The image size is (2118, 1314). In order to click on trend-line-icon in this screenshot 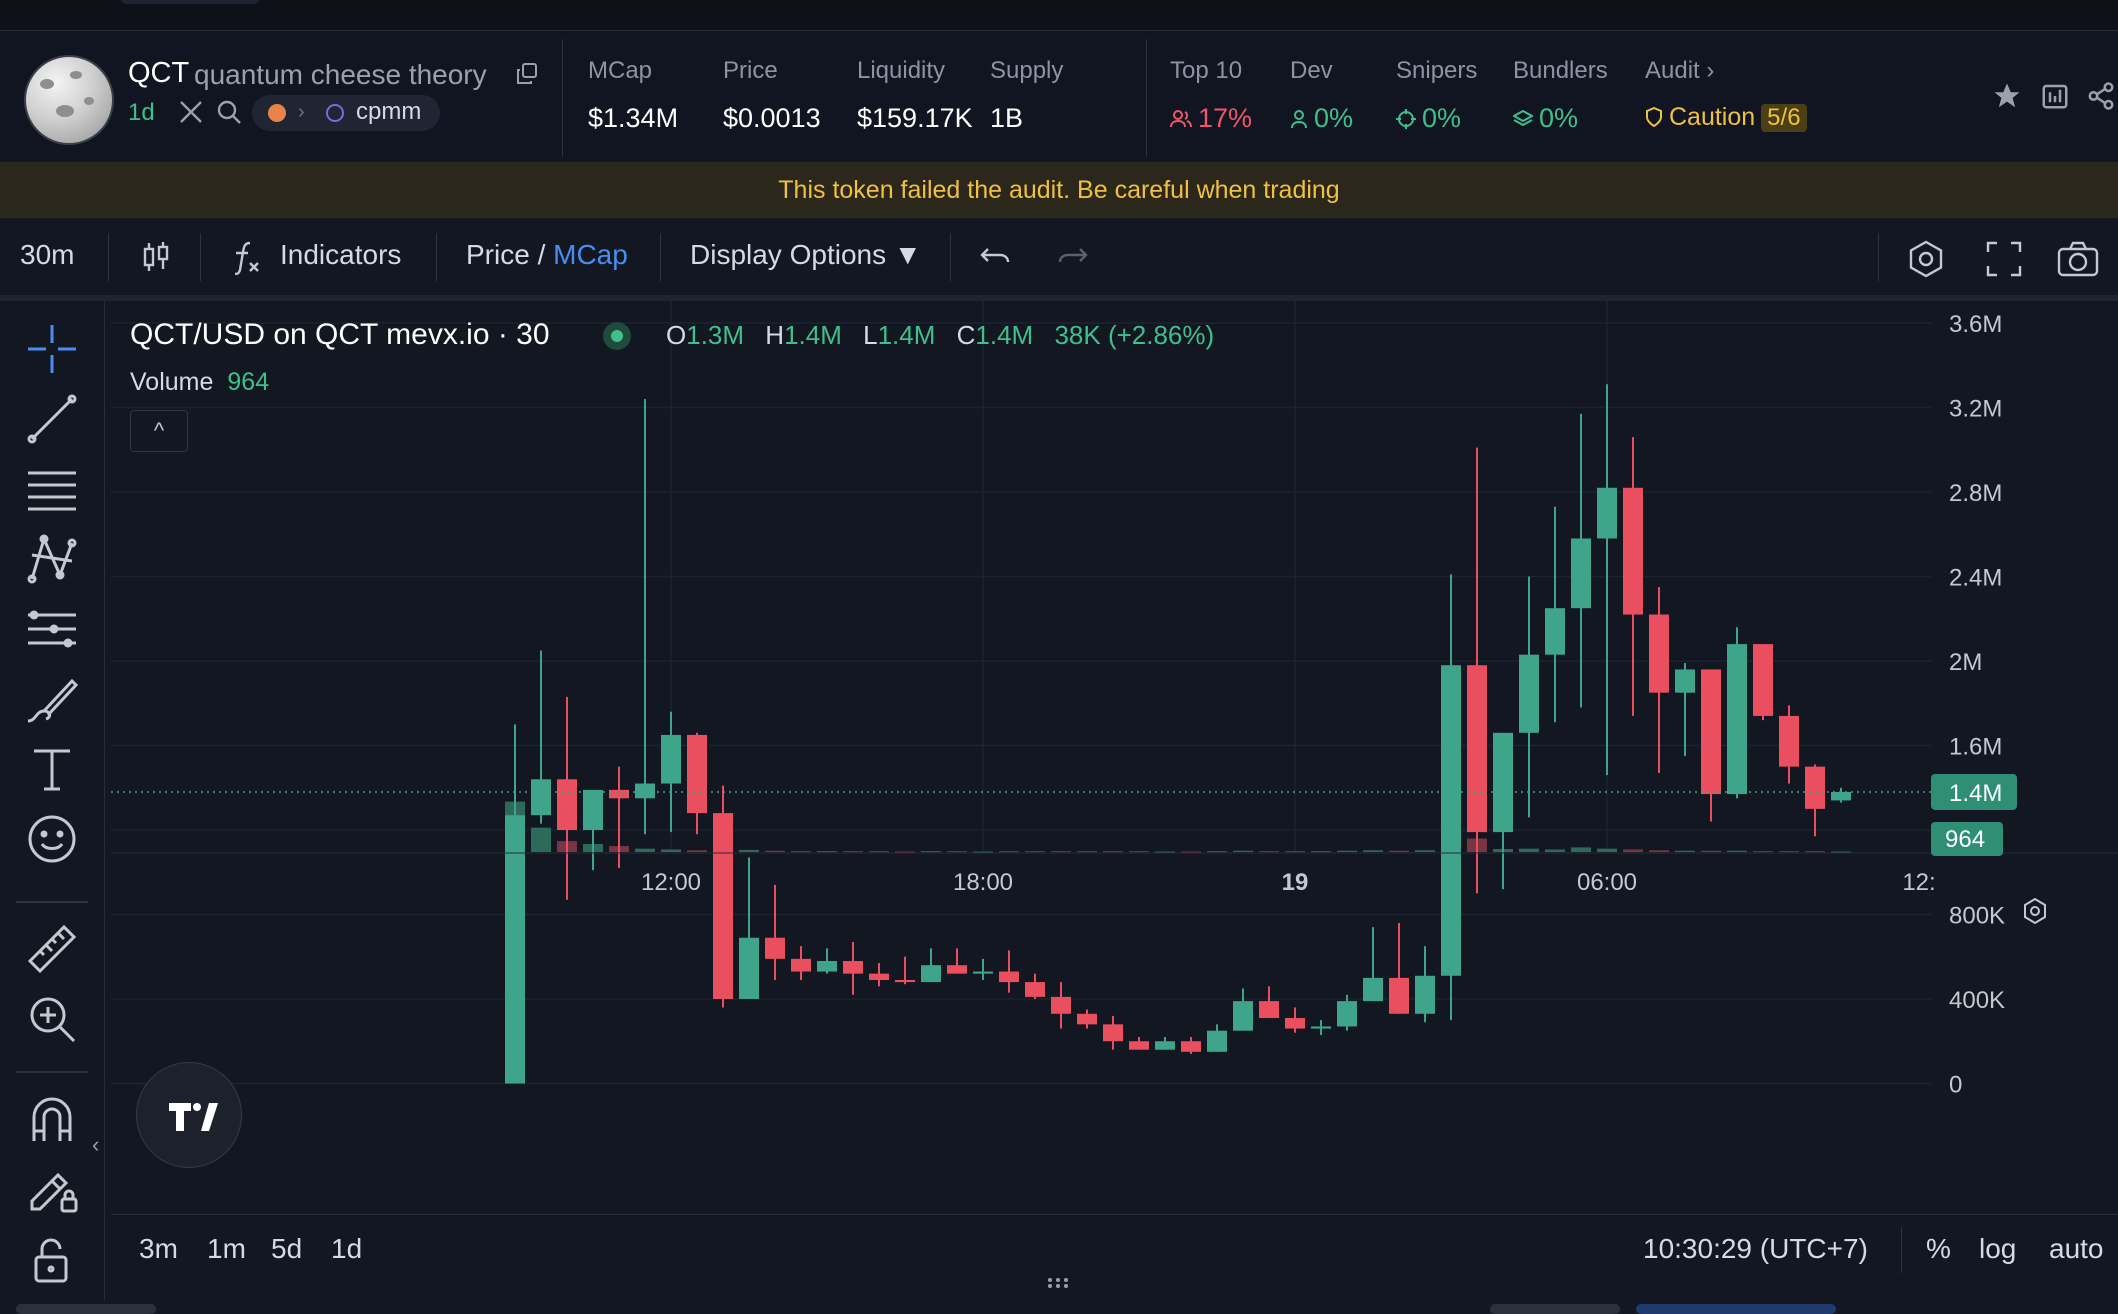, I will do `click(52, 419)`.